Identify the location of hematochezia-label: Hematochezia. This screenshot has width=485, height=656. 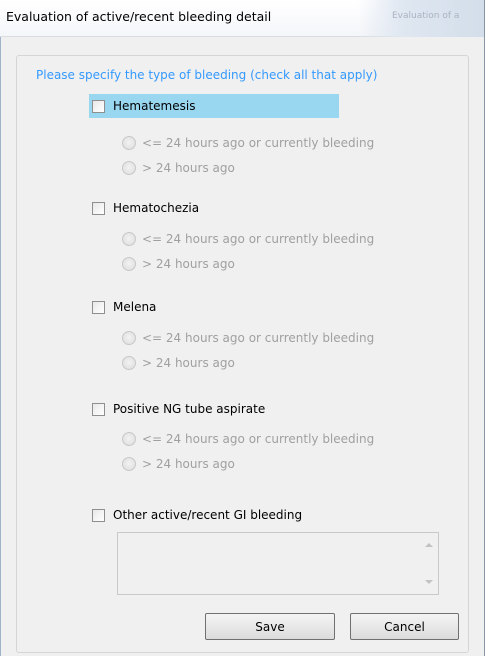
(156, 208).